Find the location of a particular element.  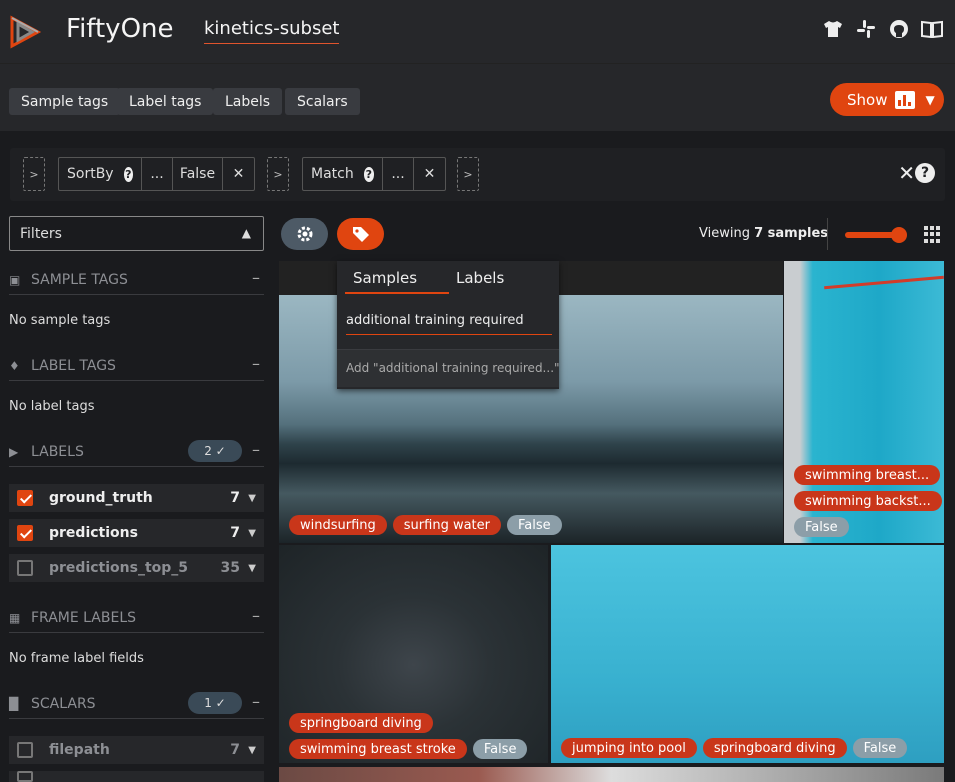

book-icon is located at coordinates (932, 29).